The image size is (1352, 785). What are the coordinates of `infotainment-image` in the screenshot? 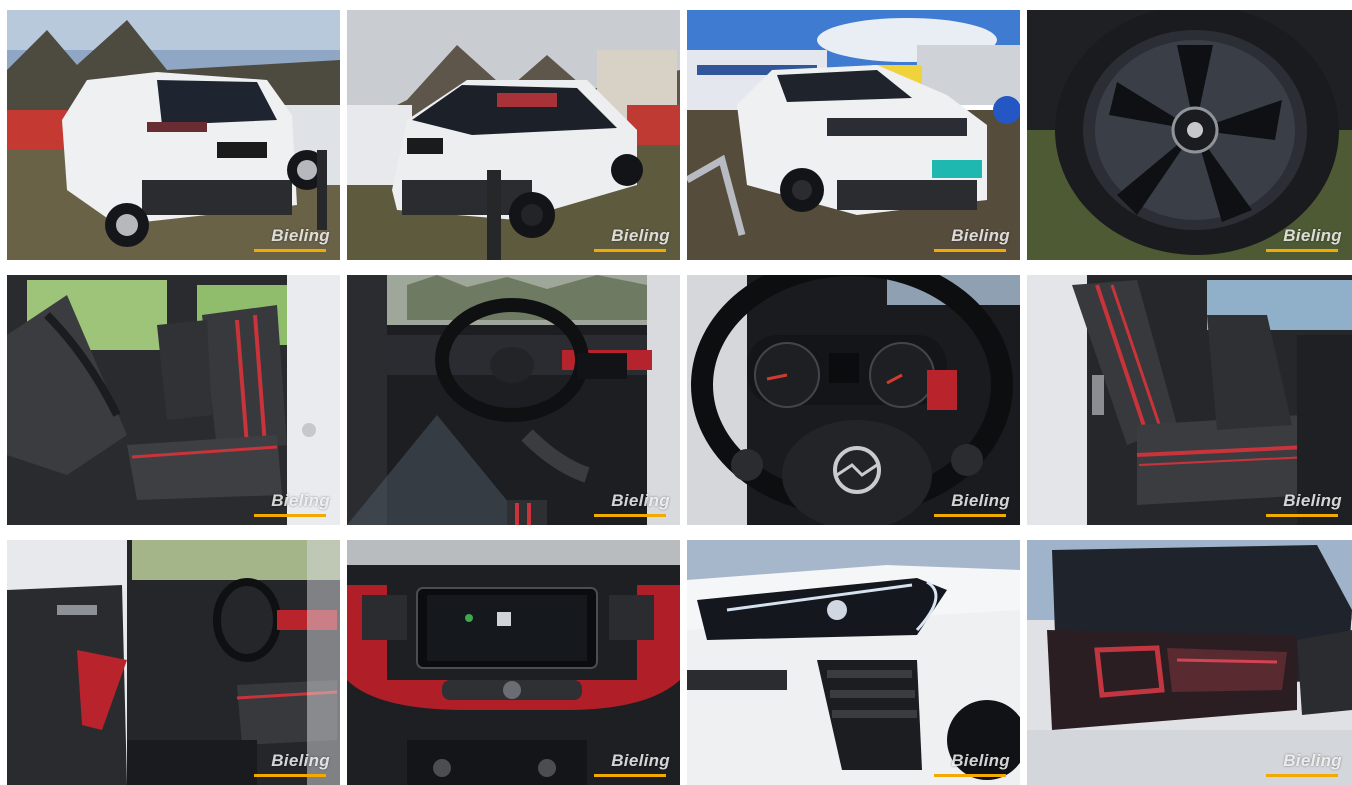 It's located at (513, 662).